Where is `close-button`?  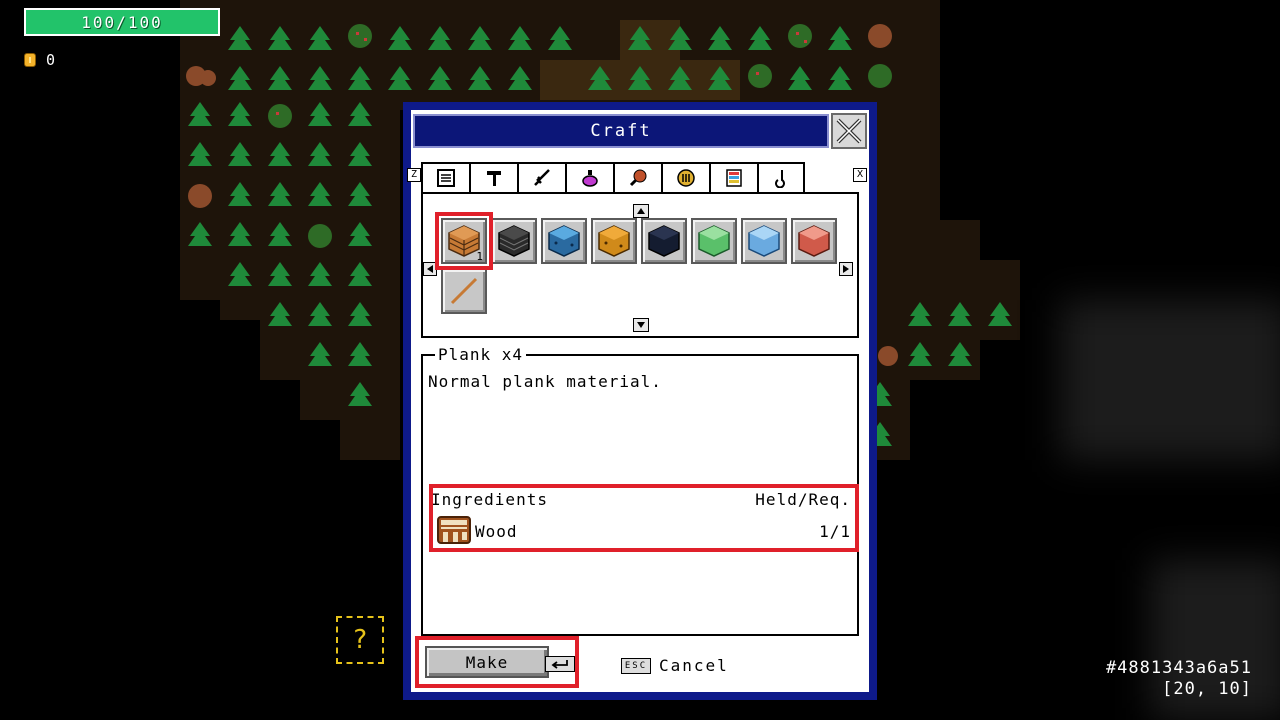
close-button is located at coordinates (849, 131).